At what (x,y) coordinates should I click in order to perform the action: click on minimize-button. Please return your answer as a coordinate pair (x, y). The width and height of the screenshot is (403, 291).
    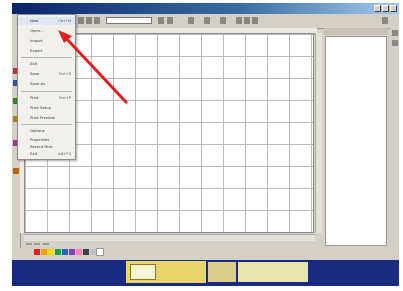
    Looking at the image, I should click on (377, 8).